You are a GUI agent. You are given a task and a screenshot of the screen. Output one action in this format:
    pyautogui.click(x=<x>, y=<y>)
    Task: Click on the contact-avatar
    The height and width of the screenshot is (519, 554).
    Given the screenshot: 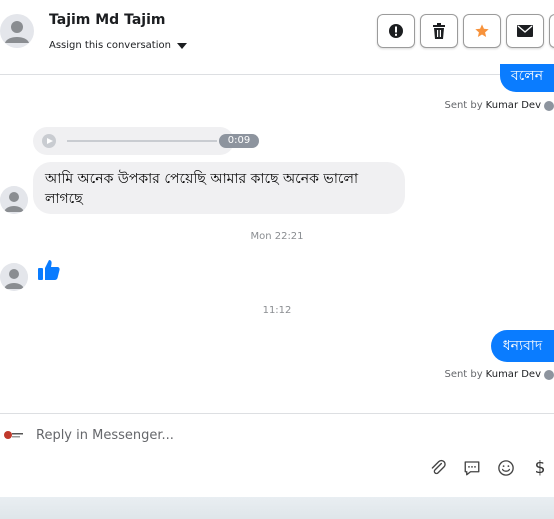 What is the action you would take?
    pyautogui.click(x=17, y=31)
    